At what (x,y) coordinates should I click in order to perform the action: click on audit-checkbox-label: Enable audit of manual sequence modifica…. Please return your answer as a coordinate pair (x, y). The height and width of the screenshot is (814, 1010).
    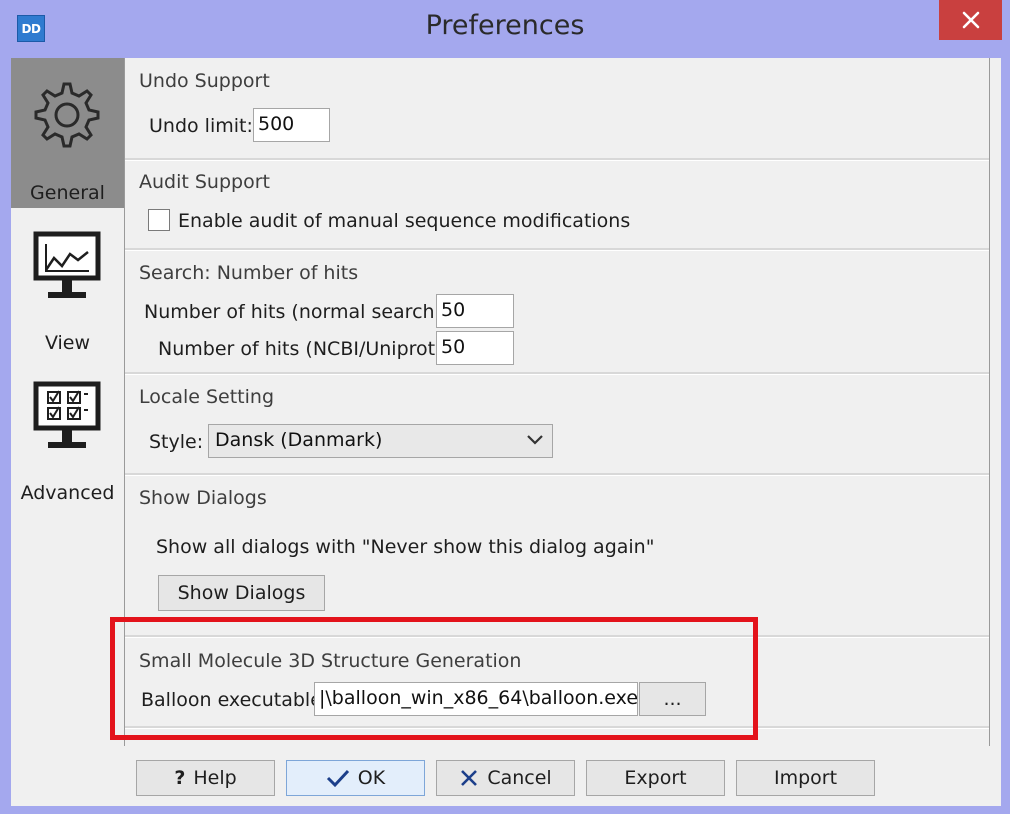
    Looking at the image, I should click on (404, 221).